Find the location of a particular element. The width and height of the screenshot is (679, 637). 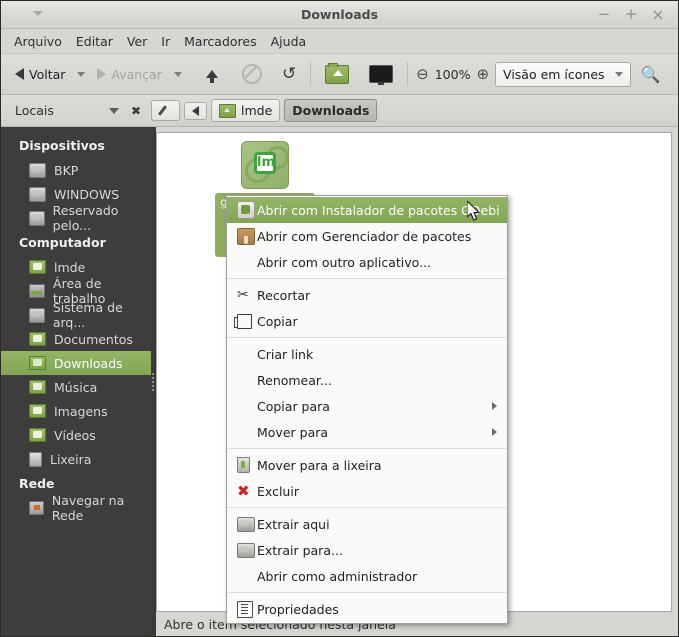

sidebar-item-downloads: Downloads is located at coordinates (76, 363).